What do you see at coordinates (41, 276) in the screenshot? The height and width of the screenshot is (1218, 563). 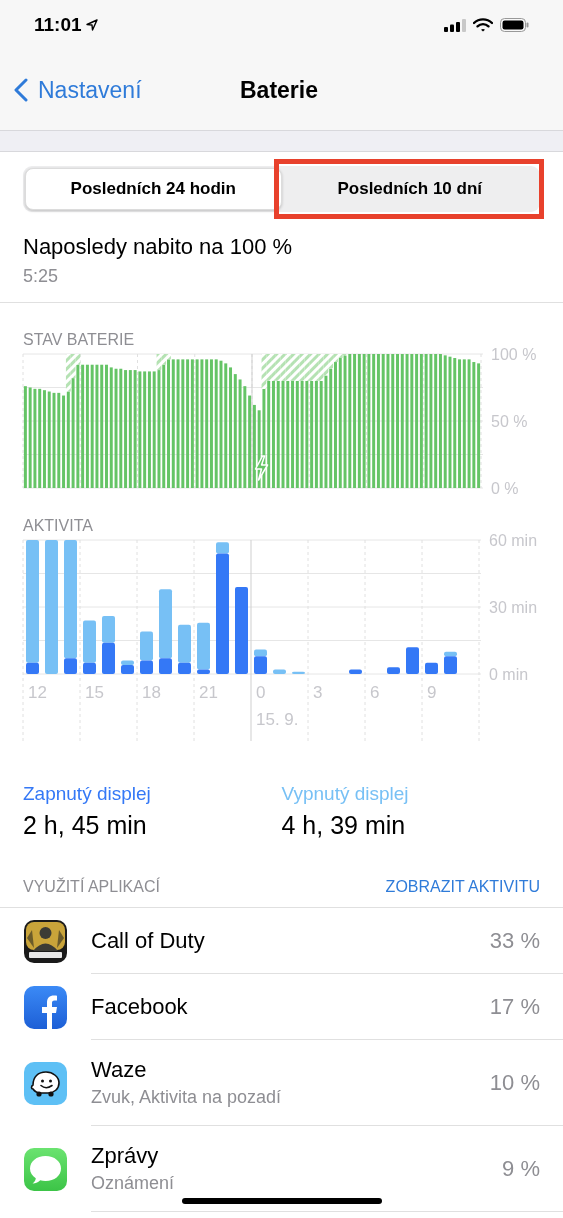 I see `last-charged-time: 5:25` at bounding box center [41, 276].